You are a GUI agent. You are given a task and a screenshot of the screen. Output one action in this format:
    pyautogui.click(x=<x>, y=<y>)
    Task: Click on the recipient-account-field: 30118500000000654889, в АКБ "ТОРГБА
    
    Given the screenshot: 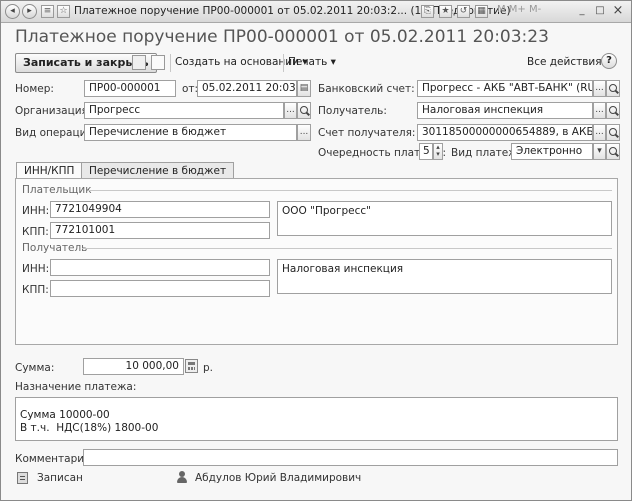 What is the action you would take?
    pyautogui.click(x=505, y=132)
    